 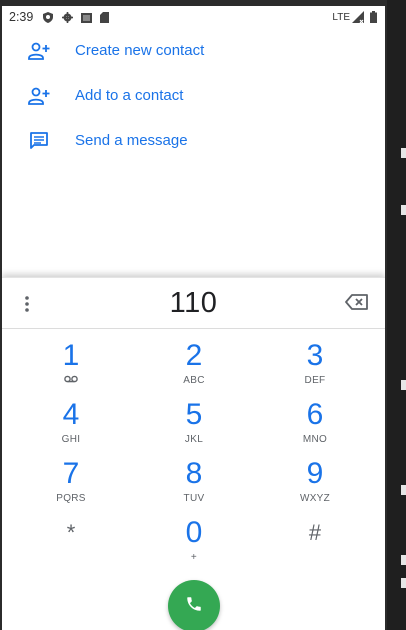 I want to click on key-digit: 5, so click(x=194, y=414).